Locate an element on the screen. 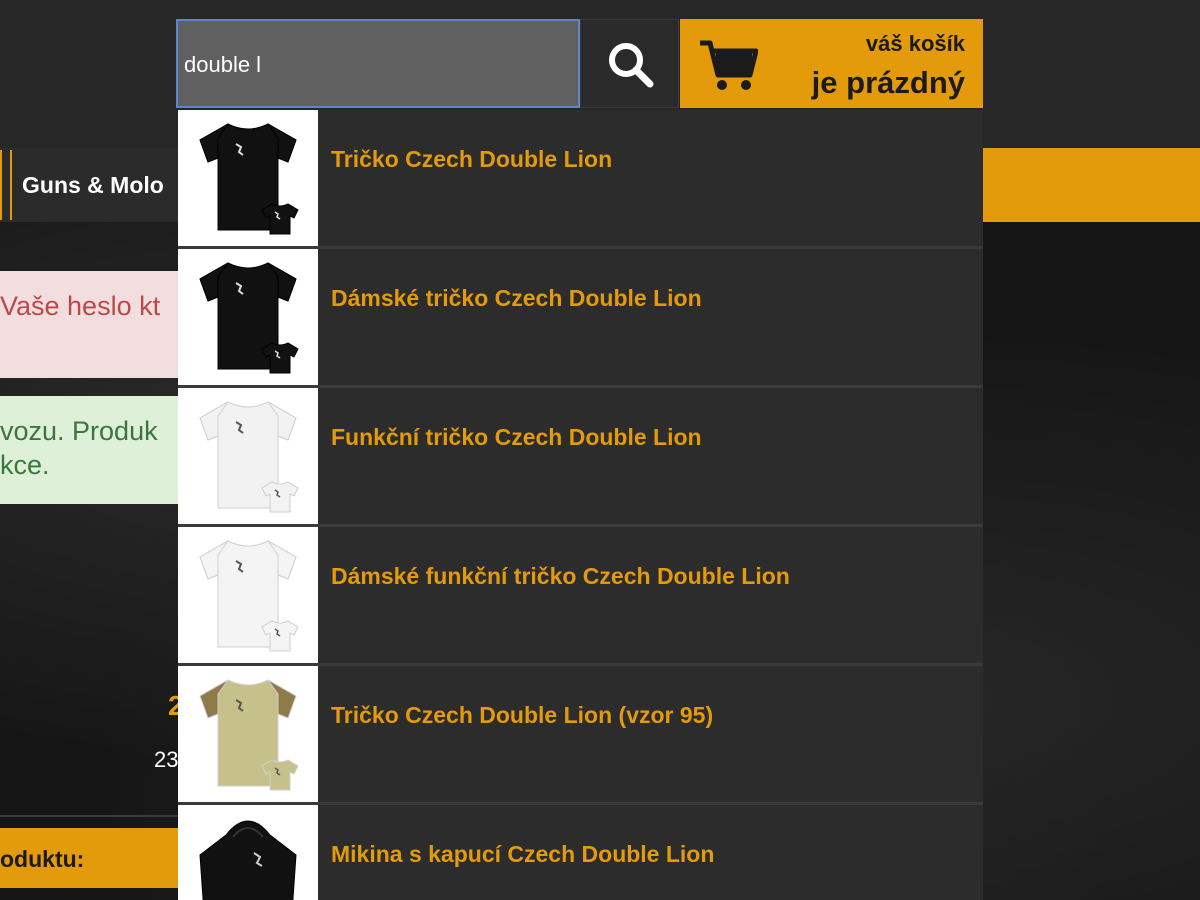  product-section-label: oduktu: is located at coordinates (42, 859).